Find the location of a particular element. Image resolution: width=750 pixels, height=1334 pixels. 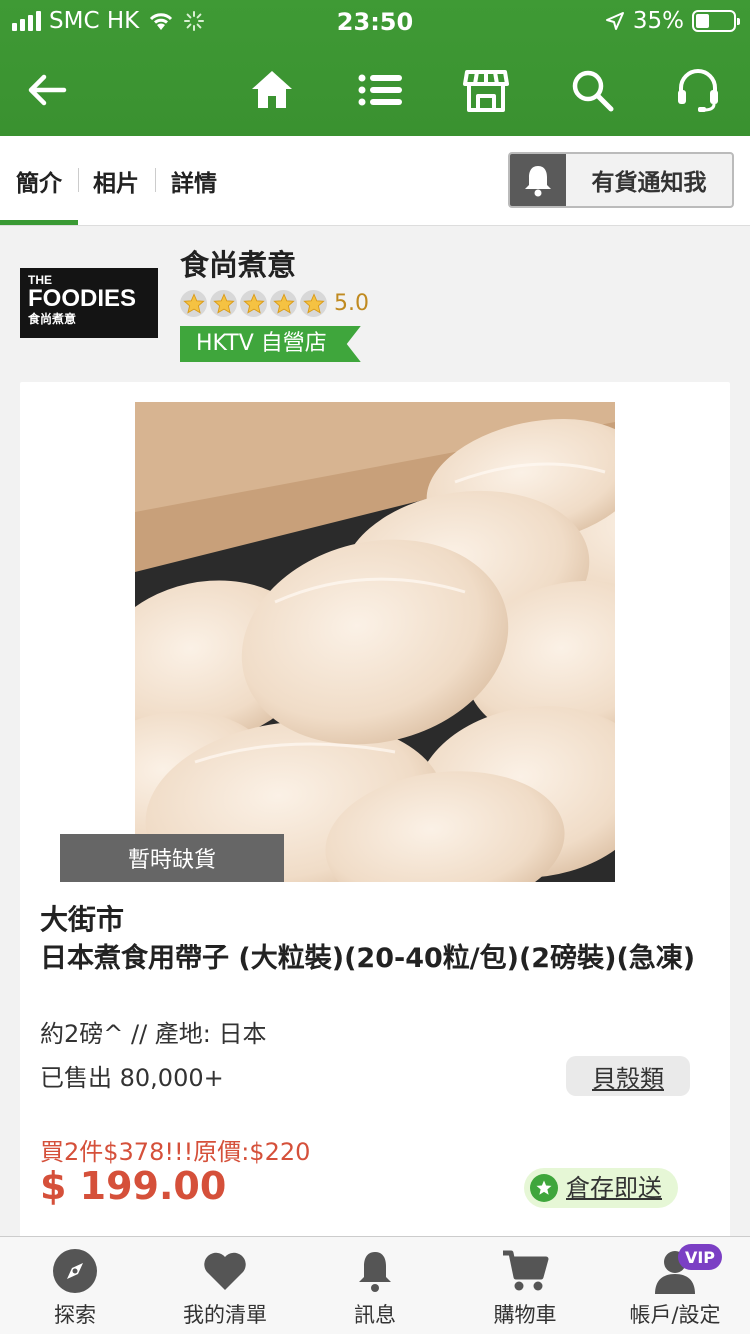

bottom-tab-wishlist: 我的清單 is located at coordinates (225, 1288).